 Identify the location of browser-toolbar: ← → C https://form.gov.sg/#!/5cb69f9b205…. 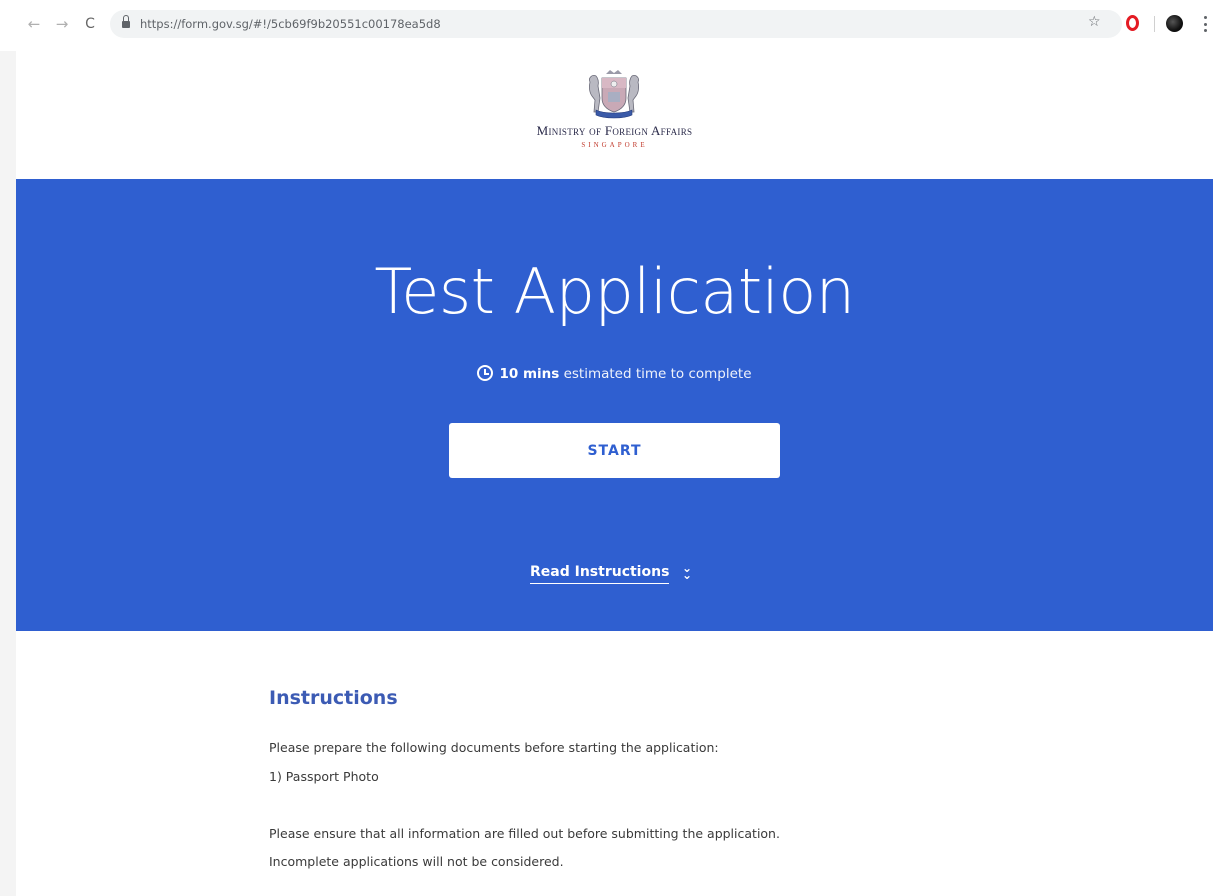
(606, 25).